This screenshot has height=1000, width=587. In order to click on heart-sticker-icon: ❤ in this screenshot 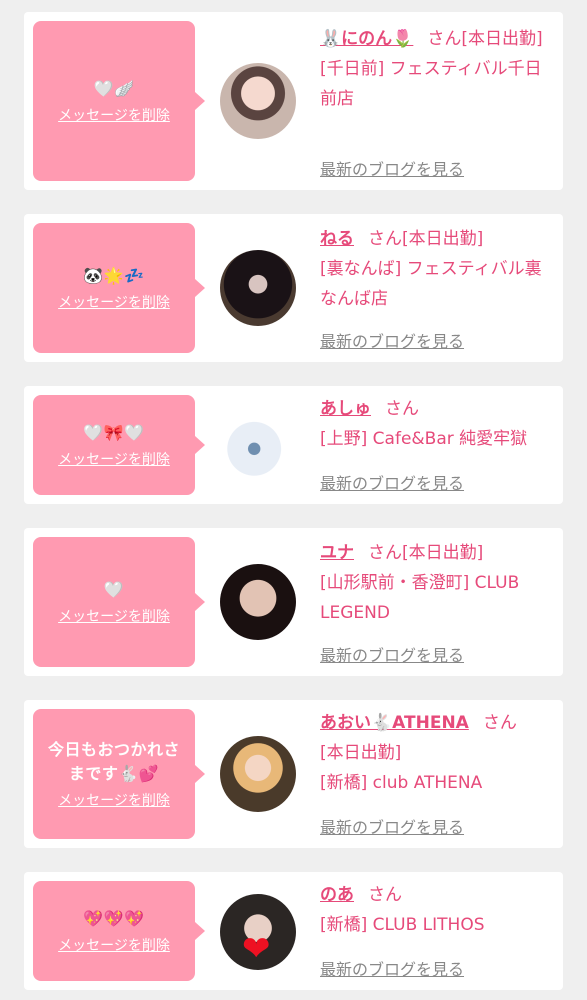, I will do `click(256, 949)`.